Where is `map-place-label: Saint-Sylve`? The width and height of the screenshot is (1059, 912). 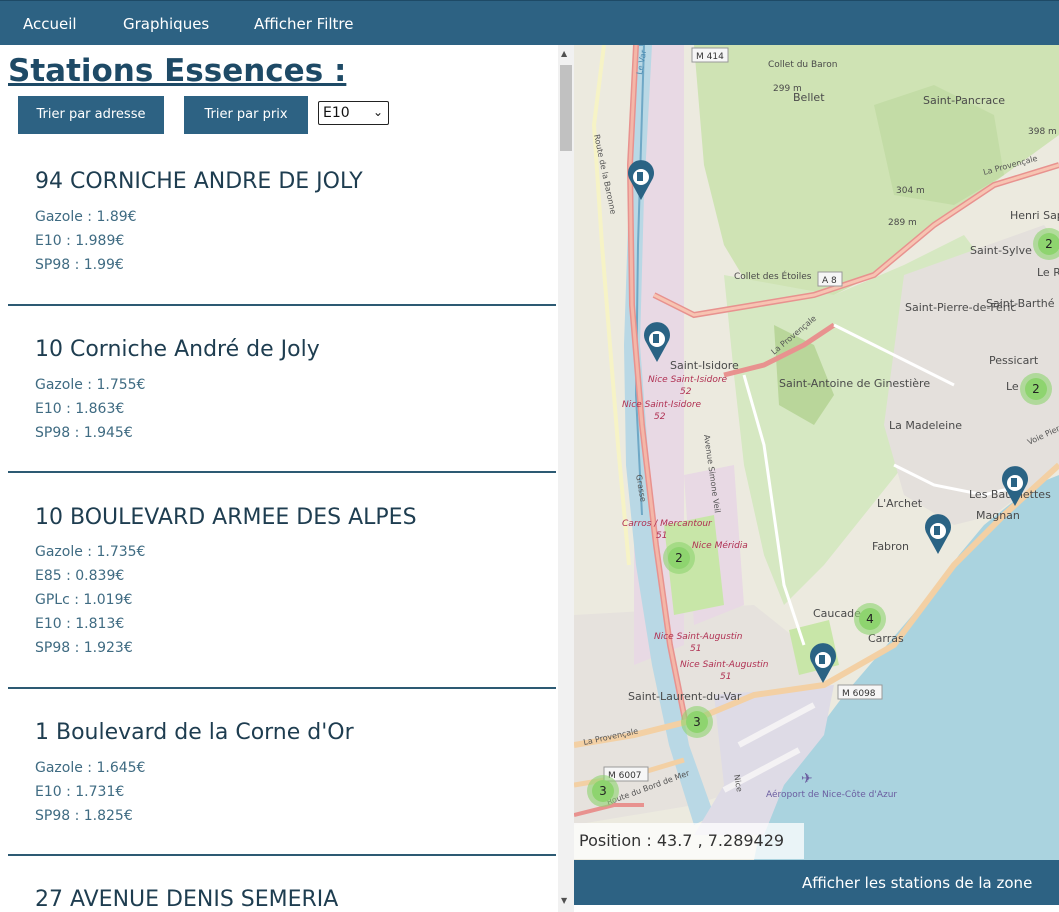 map-place-label: Saint-Sylve is located at coordinates (1001, 250).